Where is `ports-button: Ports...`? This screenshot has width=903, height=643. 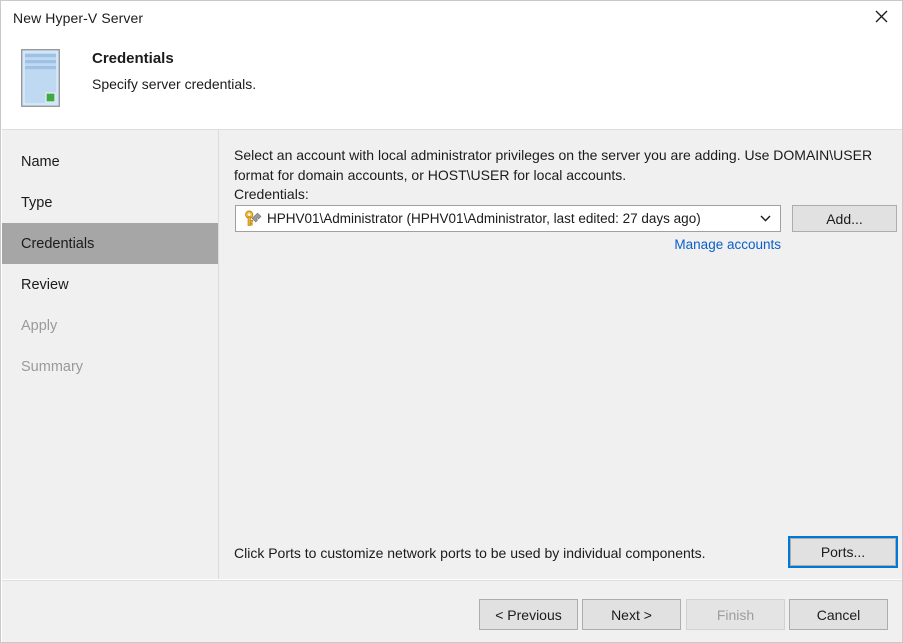
ports-button: Ports... is located at coordinates (843, 552).